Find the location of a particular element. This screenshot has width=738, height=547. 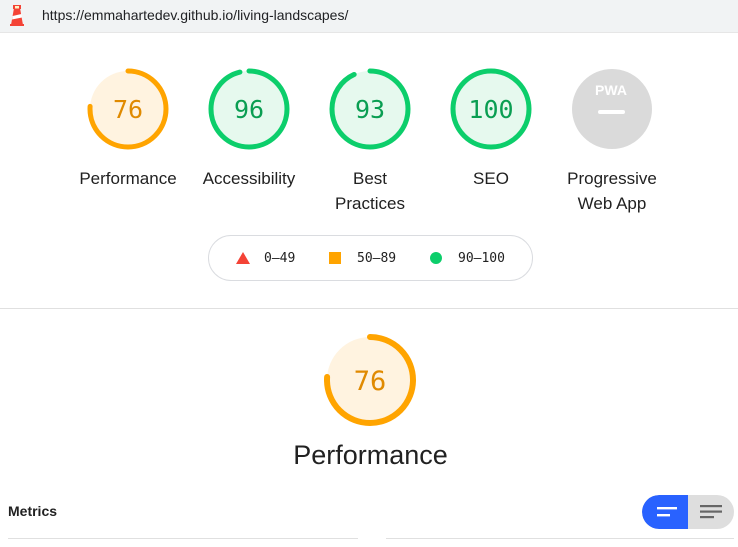

performance-gauge: 76 is located at coordinates (370, 380).